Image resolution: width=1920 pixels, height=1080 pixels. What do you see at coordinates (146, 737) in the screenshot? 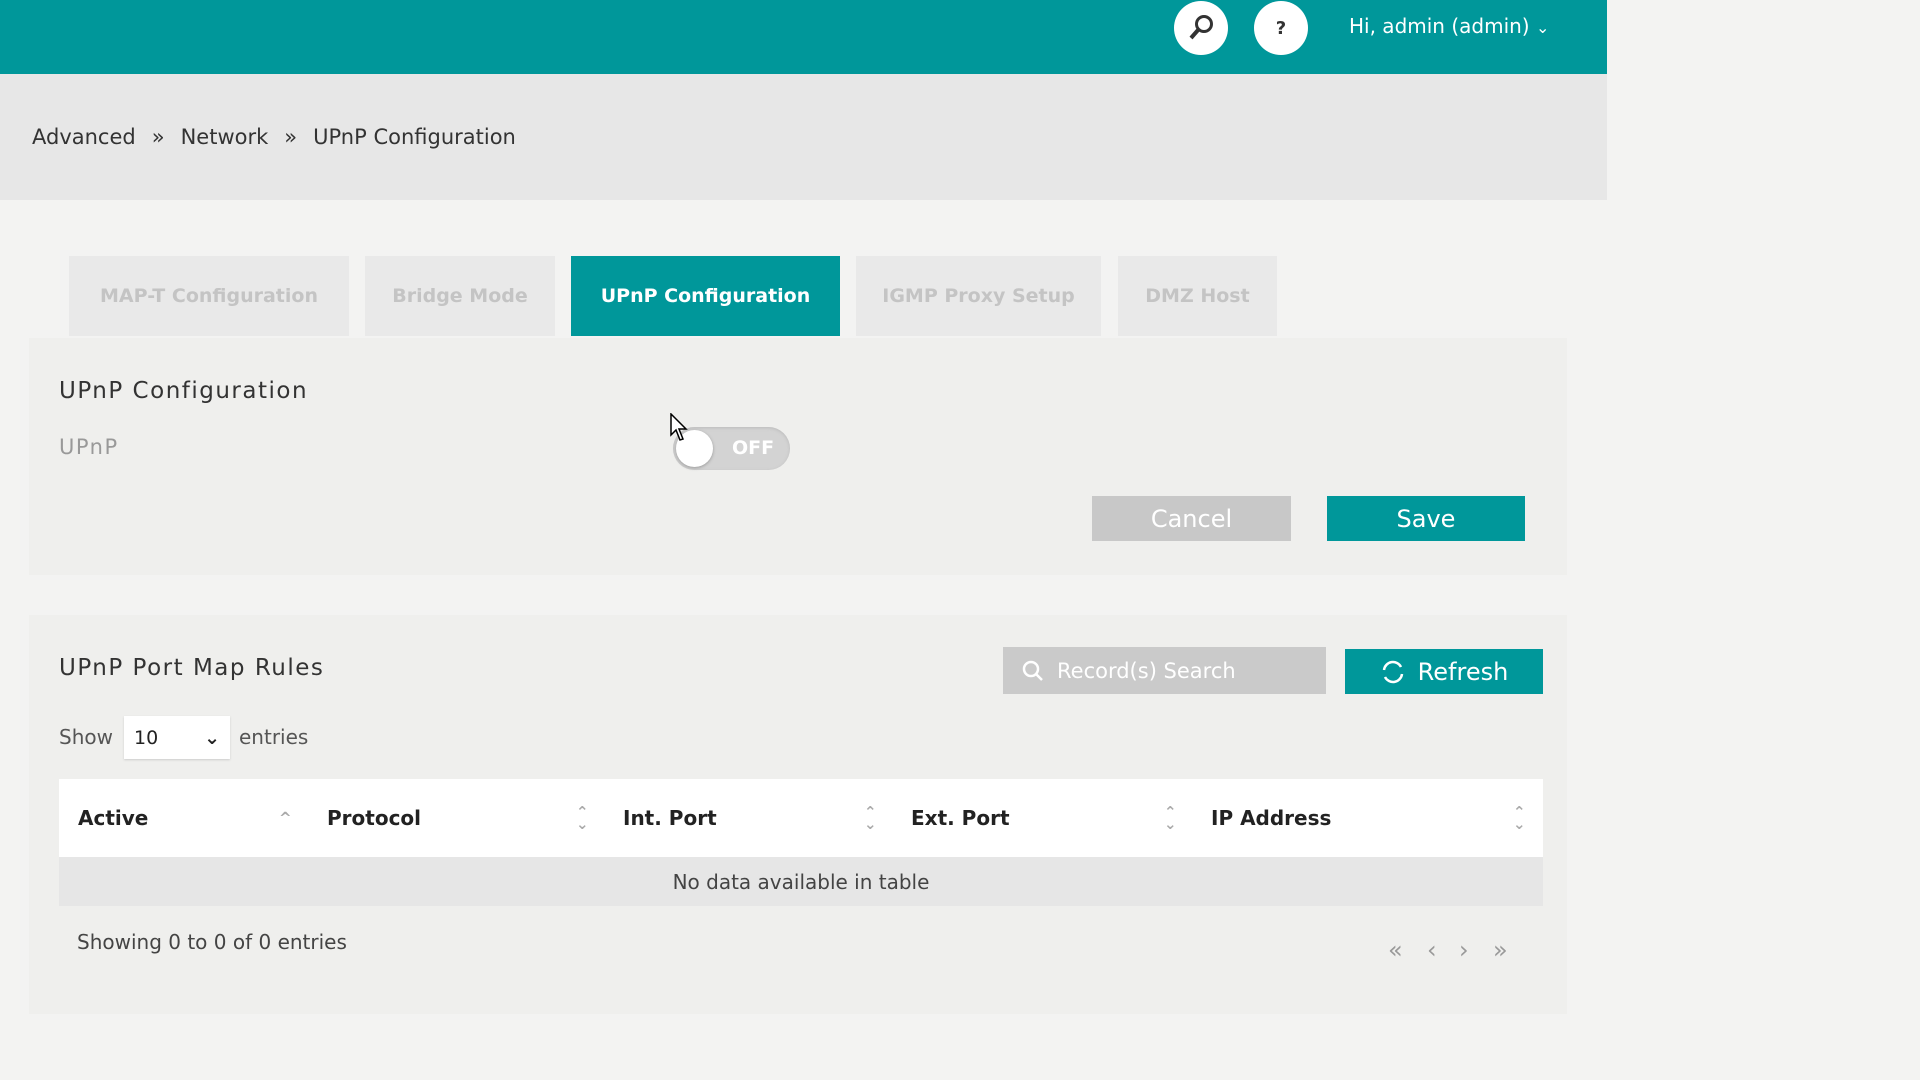
I see `entries-value: 10` at bounding box center [146, 737].